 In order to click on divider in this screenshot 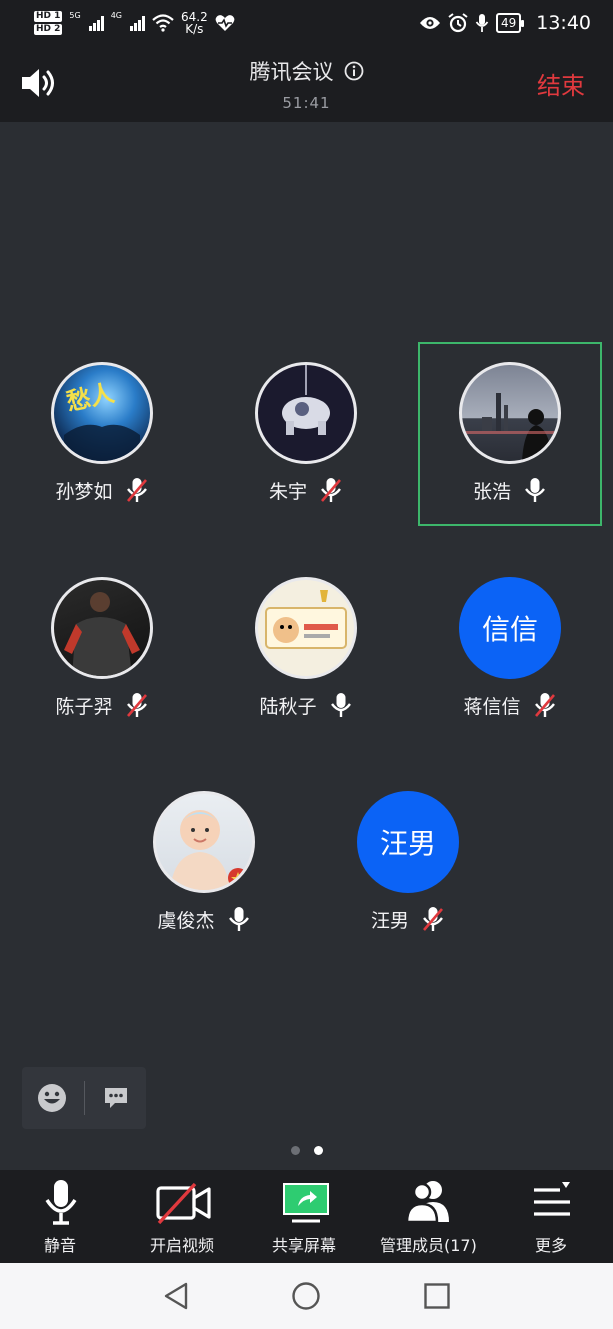, I will do `click(84, 1098)`.